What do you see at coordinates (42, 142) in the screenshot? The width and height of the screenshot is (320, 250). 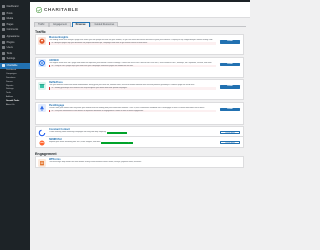 I see `semrush-logo-icon` at bounding box center [42, 142].